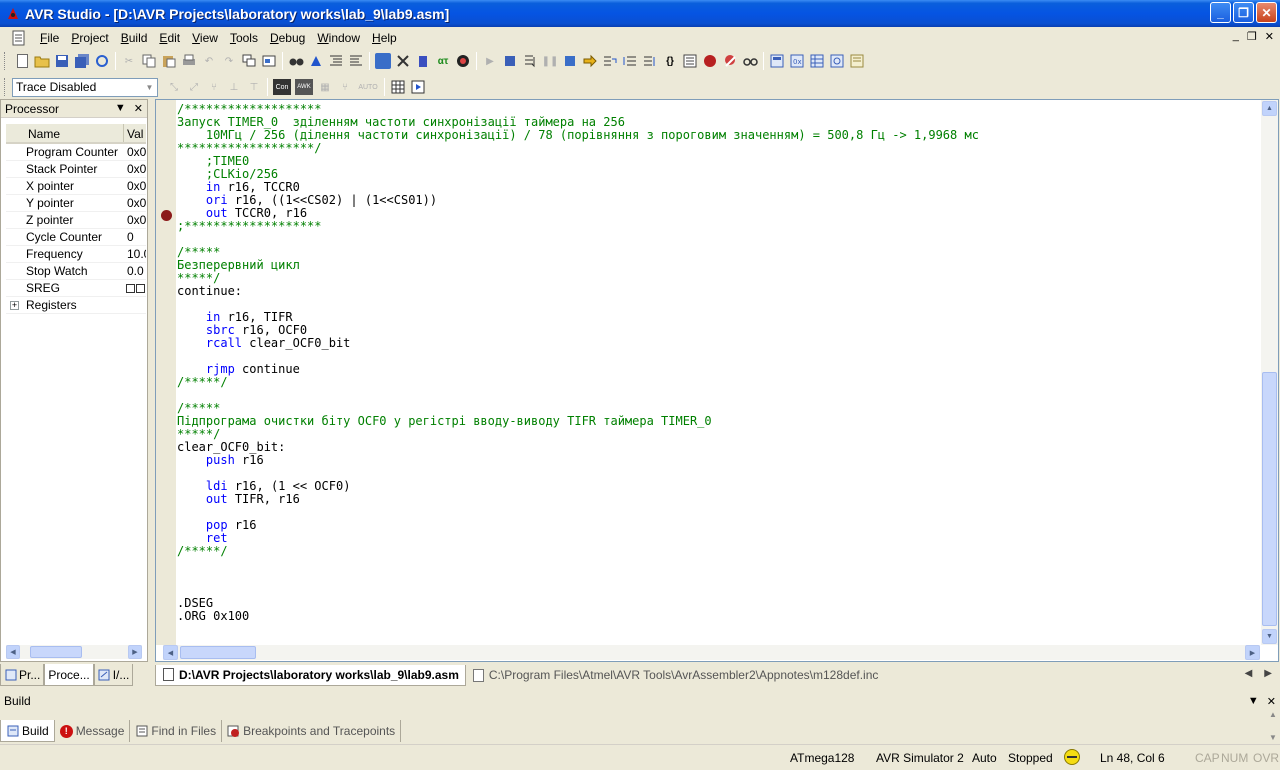  I want to click on scroll-down-icon: ▼, so click(1269, 636).